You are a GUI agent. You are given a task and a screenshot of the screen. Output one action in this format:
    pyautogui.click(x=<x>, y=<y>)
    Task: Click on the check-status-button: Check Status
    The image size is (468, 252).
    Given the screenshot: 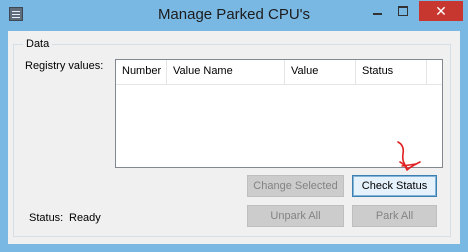 What is the action you would take?
    pyautogui.click(x=394, y=186)
    